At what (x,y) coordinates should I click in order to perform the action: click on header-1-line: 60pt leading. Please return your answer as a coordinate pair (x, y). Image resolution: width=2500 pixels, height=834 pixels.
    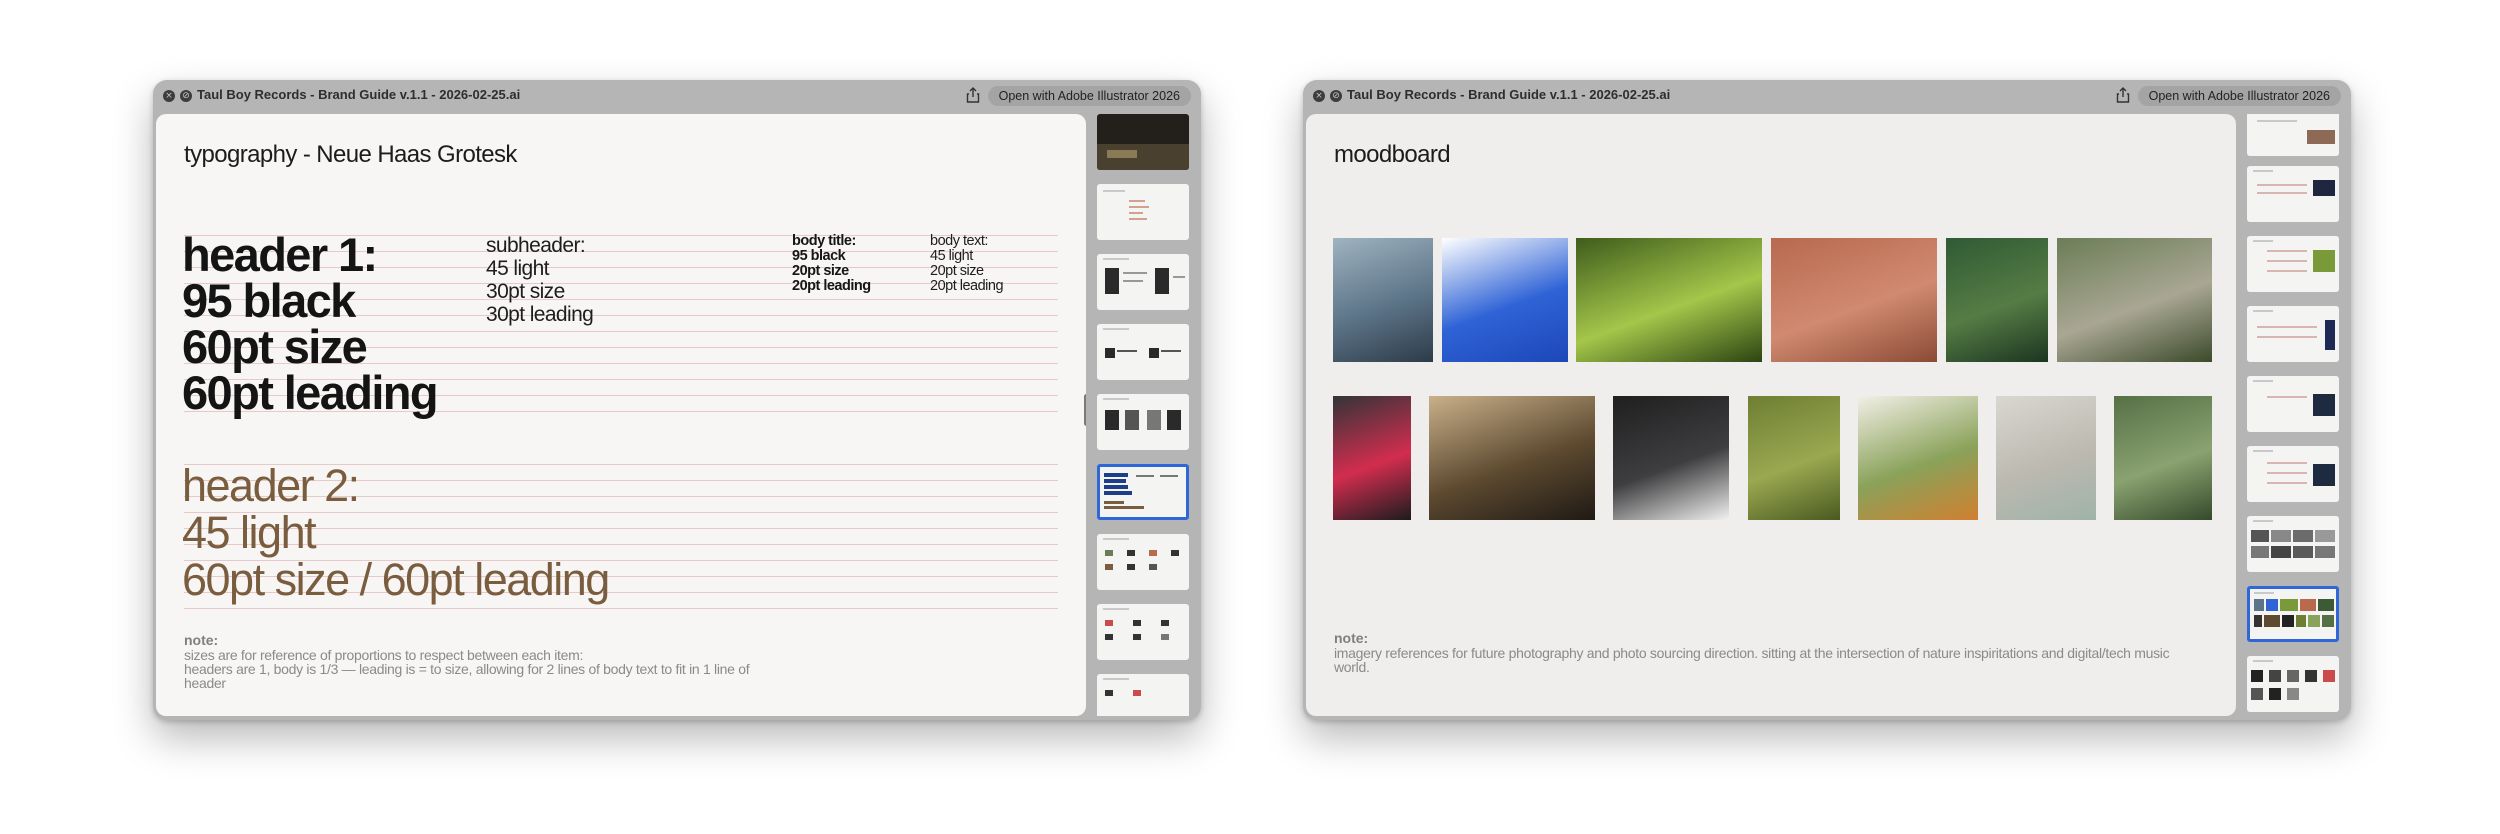
    Looking at the image, I should click on (310, 392).